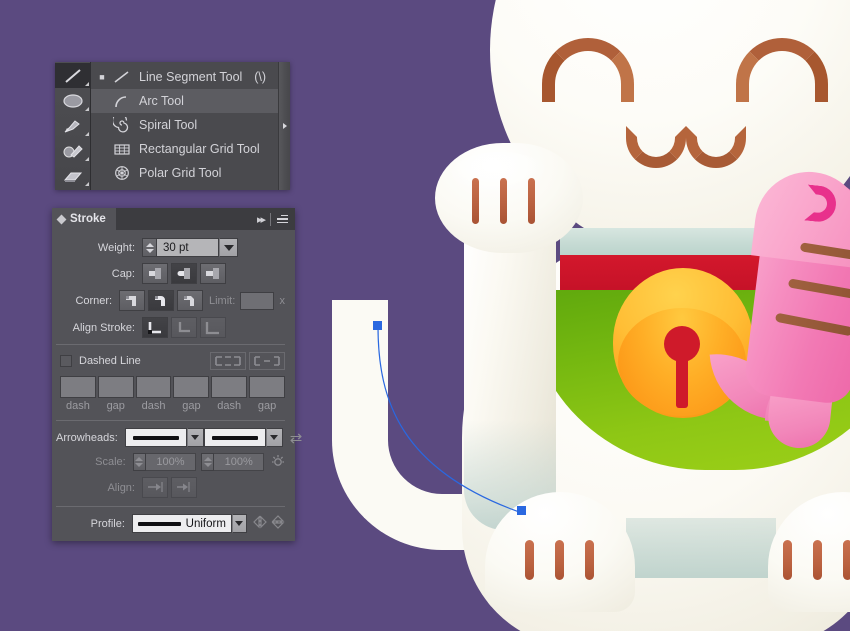  Describe the element at coordinates (66, 361) in the screenshot. I see `dashed-line-checkbox` at that location.